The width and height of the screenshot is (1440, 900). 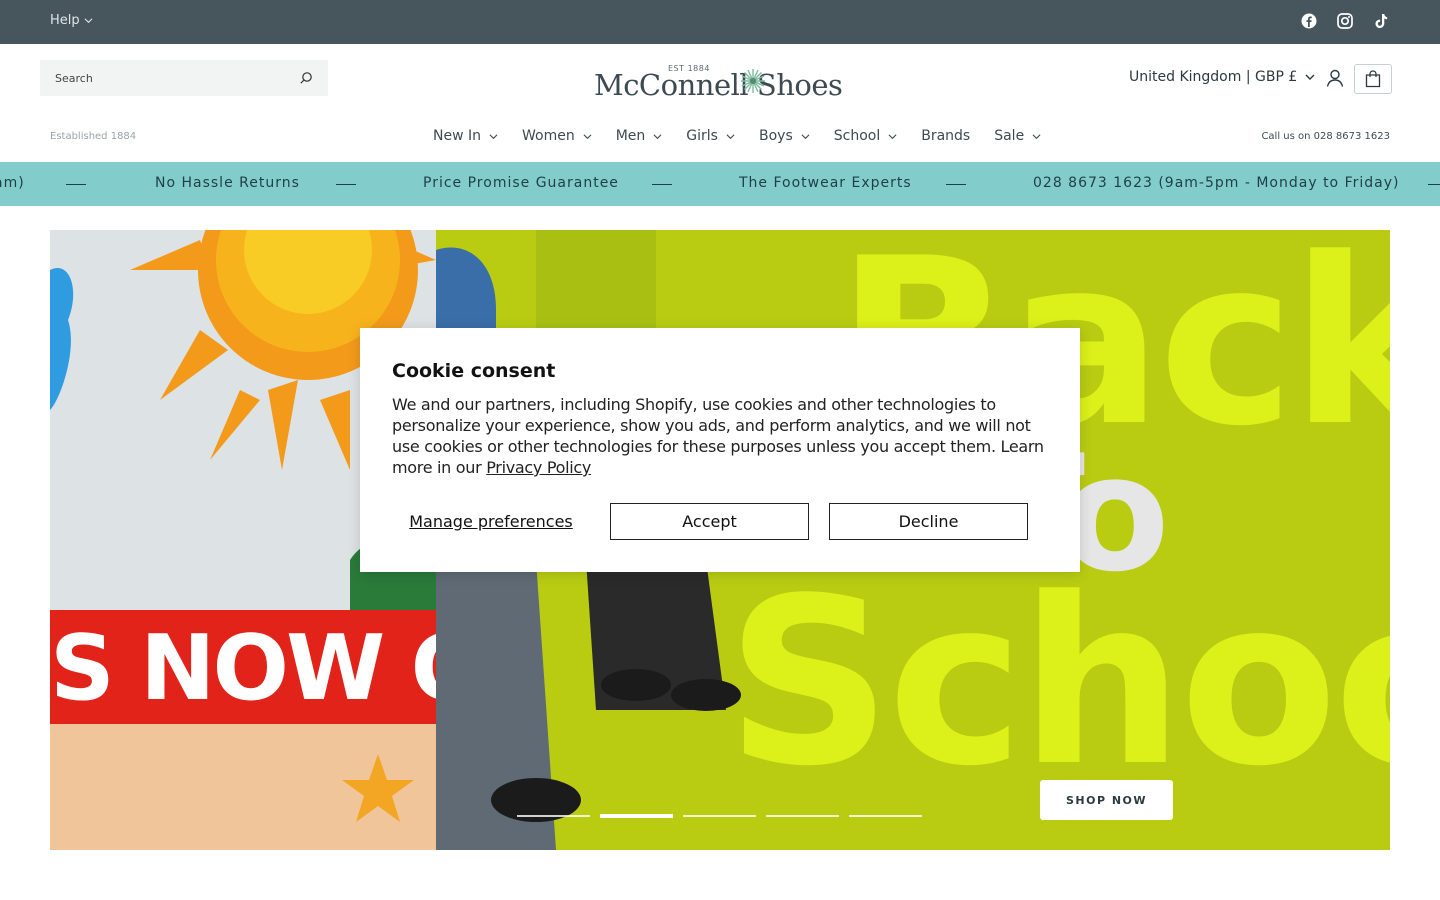 What do you see at coordinates (306, 78) in the screenshot?
I see `search-icon` at bounding box center [306, 78].